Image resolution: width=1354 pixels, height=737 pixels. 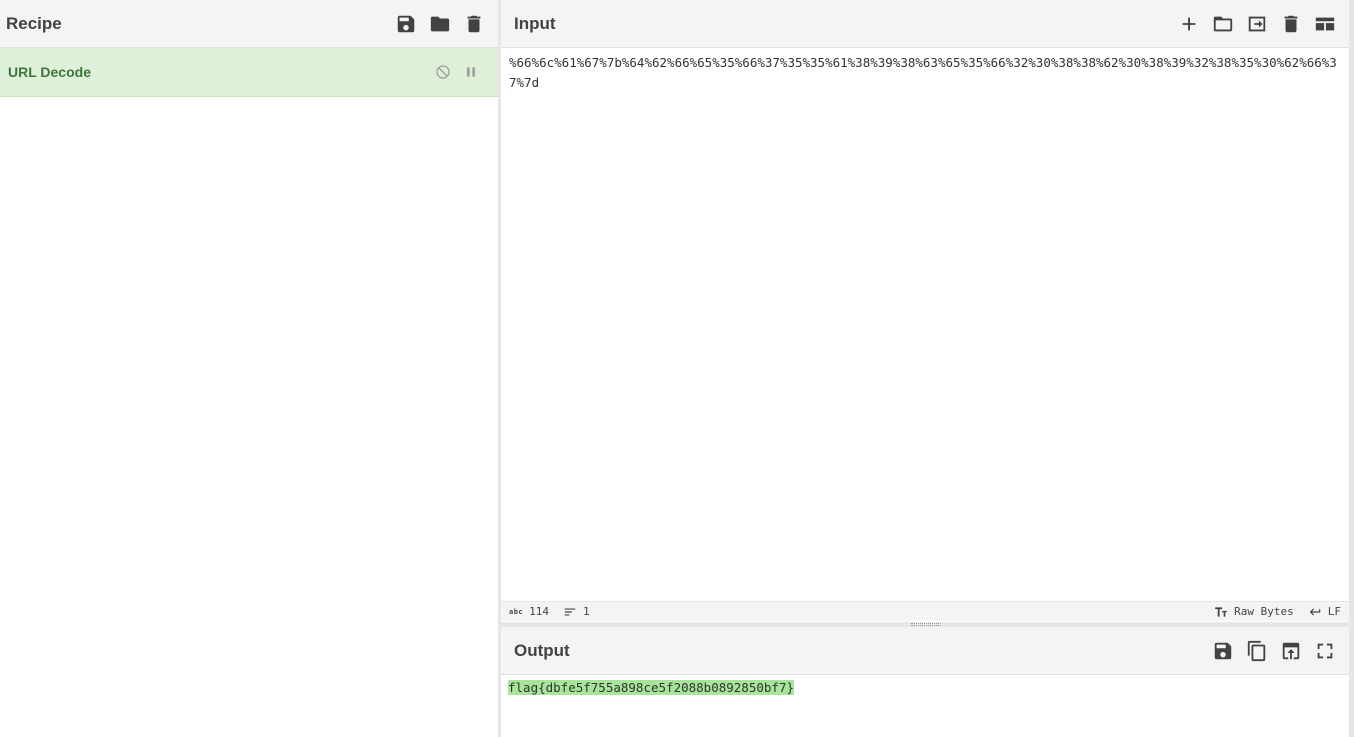 What do you see at coordinates (1291, 651) in the screenshot?
I see `replace-input-with-output-icon` at bounding box center [1291, 651].